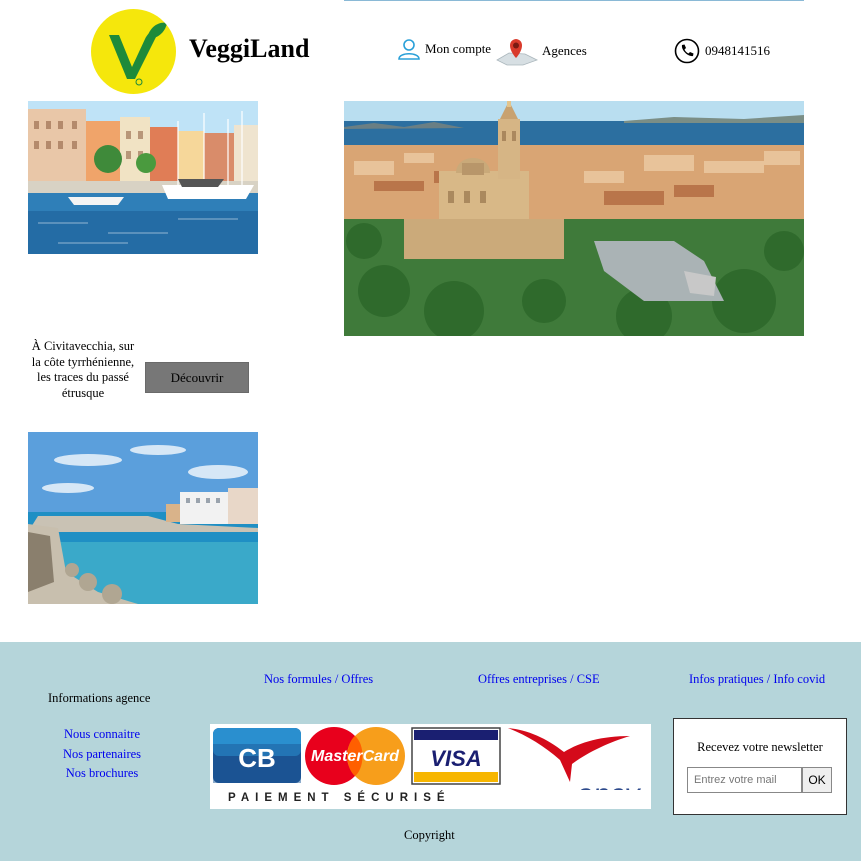  What do you see at coordinates (102, 735) in the screenshot?
I see `about-link-nous-connaitre: Nous connaitre` at bounding box center [102, 735].